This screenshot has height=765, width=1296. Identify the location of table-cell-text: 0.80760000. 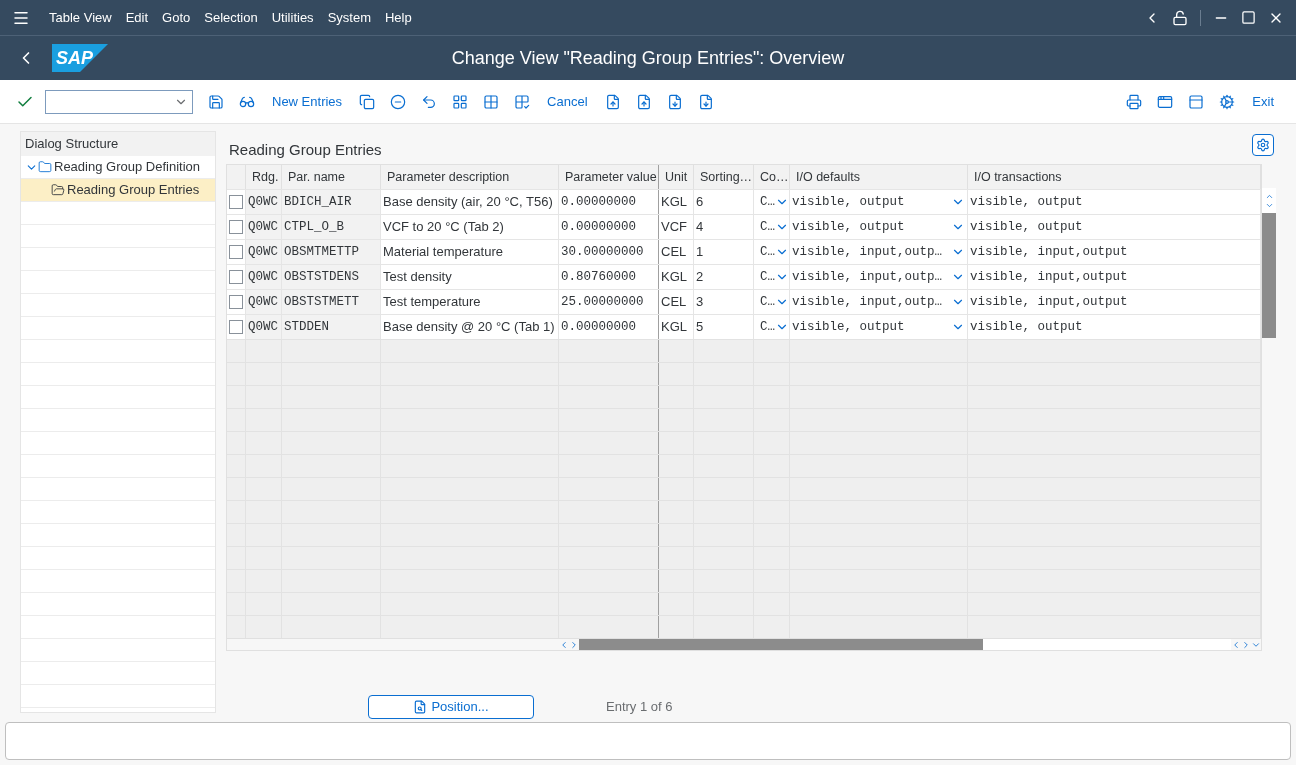
(598, 277).